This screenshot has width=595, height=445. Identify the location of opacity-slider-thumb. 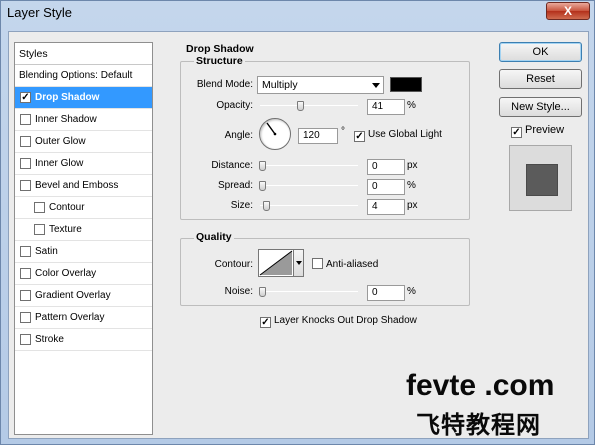
(300, 106).